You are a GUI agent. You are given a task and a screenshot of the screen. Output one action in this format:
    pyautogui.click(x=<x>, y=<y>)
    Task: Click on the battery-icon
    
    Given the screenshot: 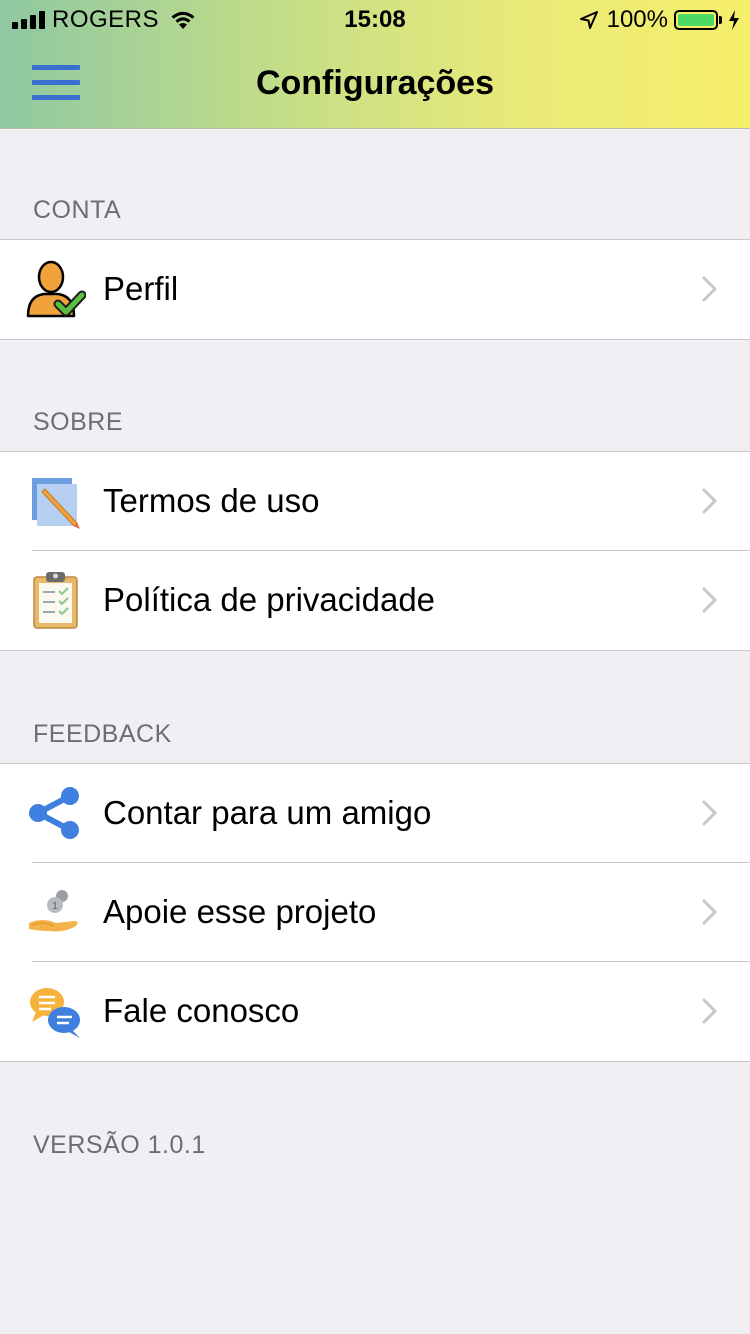 What is the action you would take?
    pyautogui.click(x=696, y=20)
    